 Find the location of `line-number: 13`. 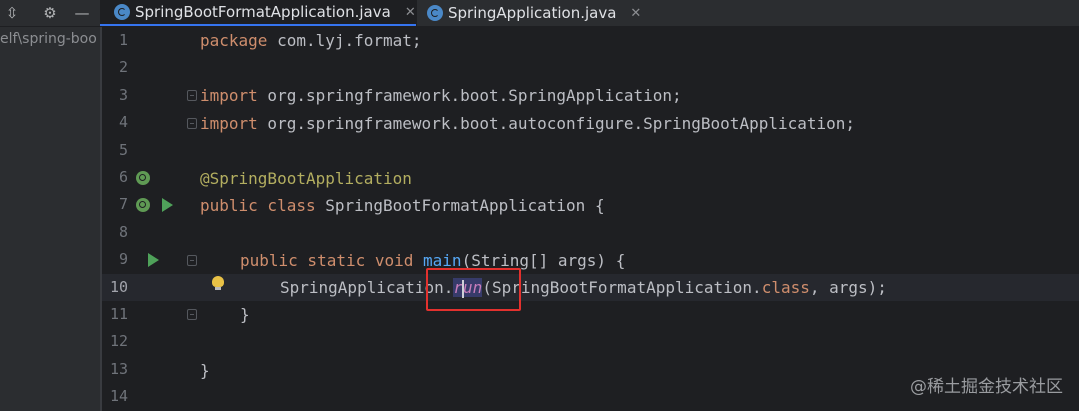

line-number: 13 is located at coordinates (115, 369).